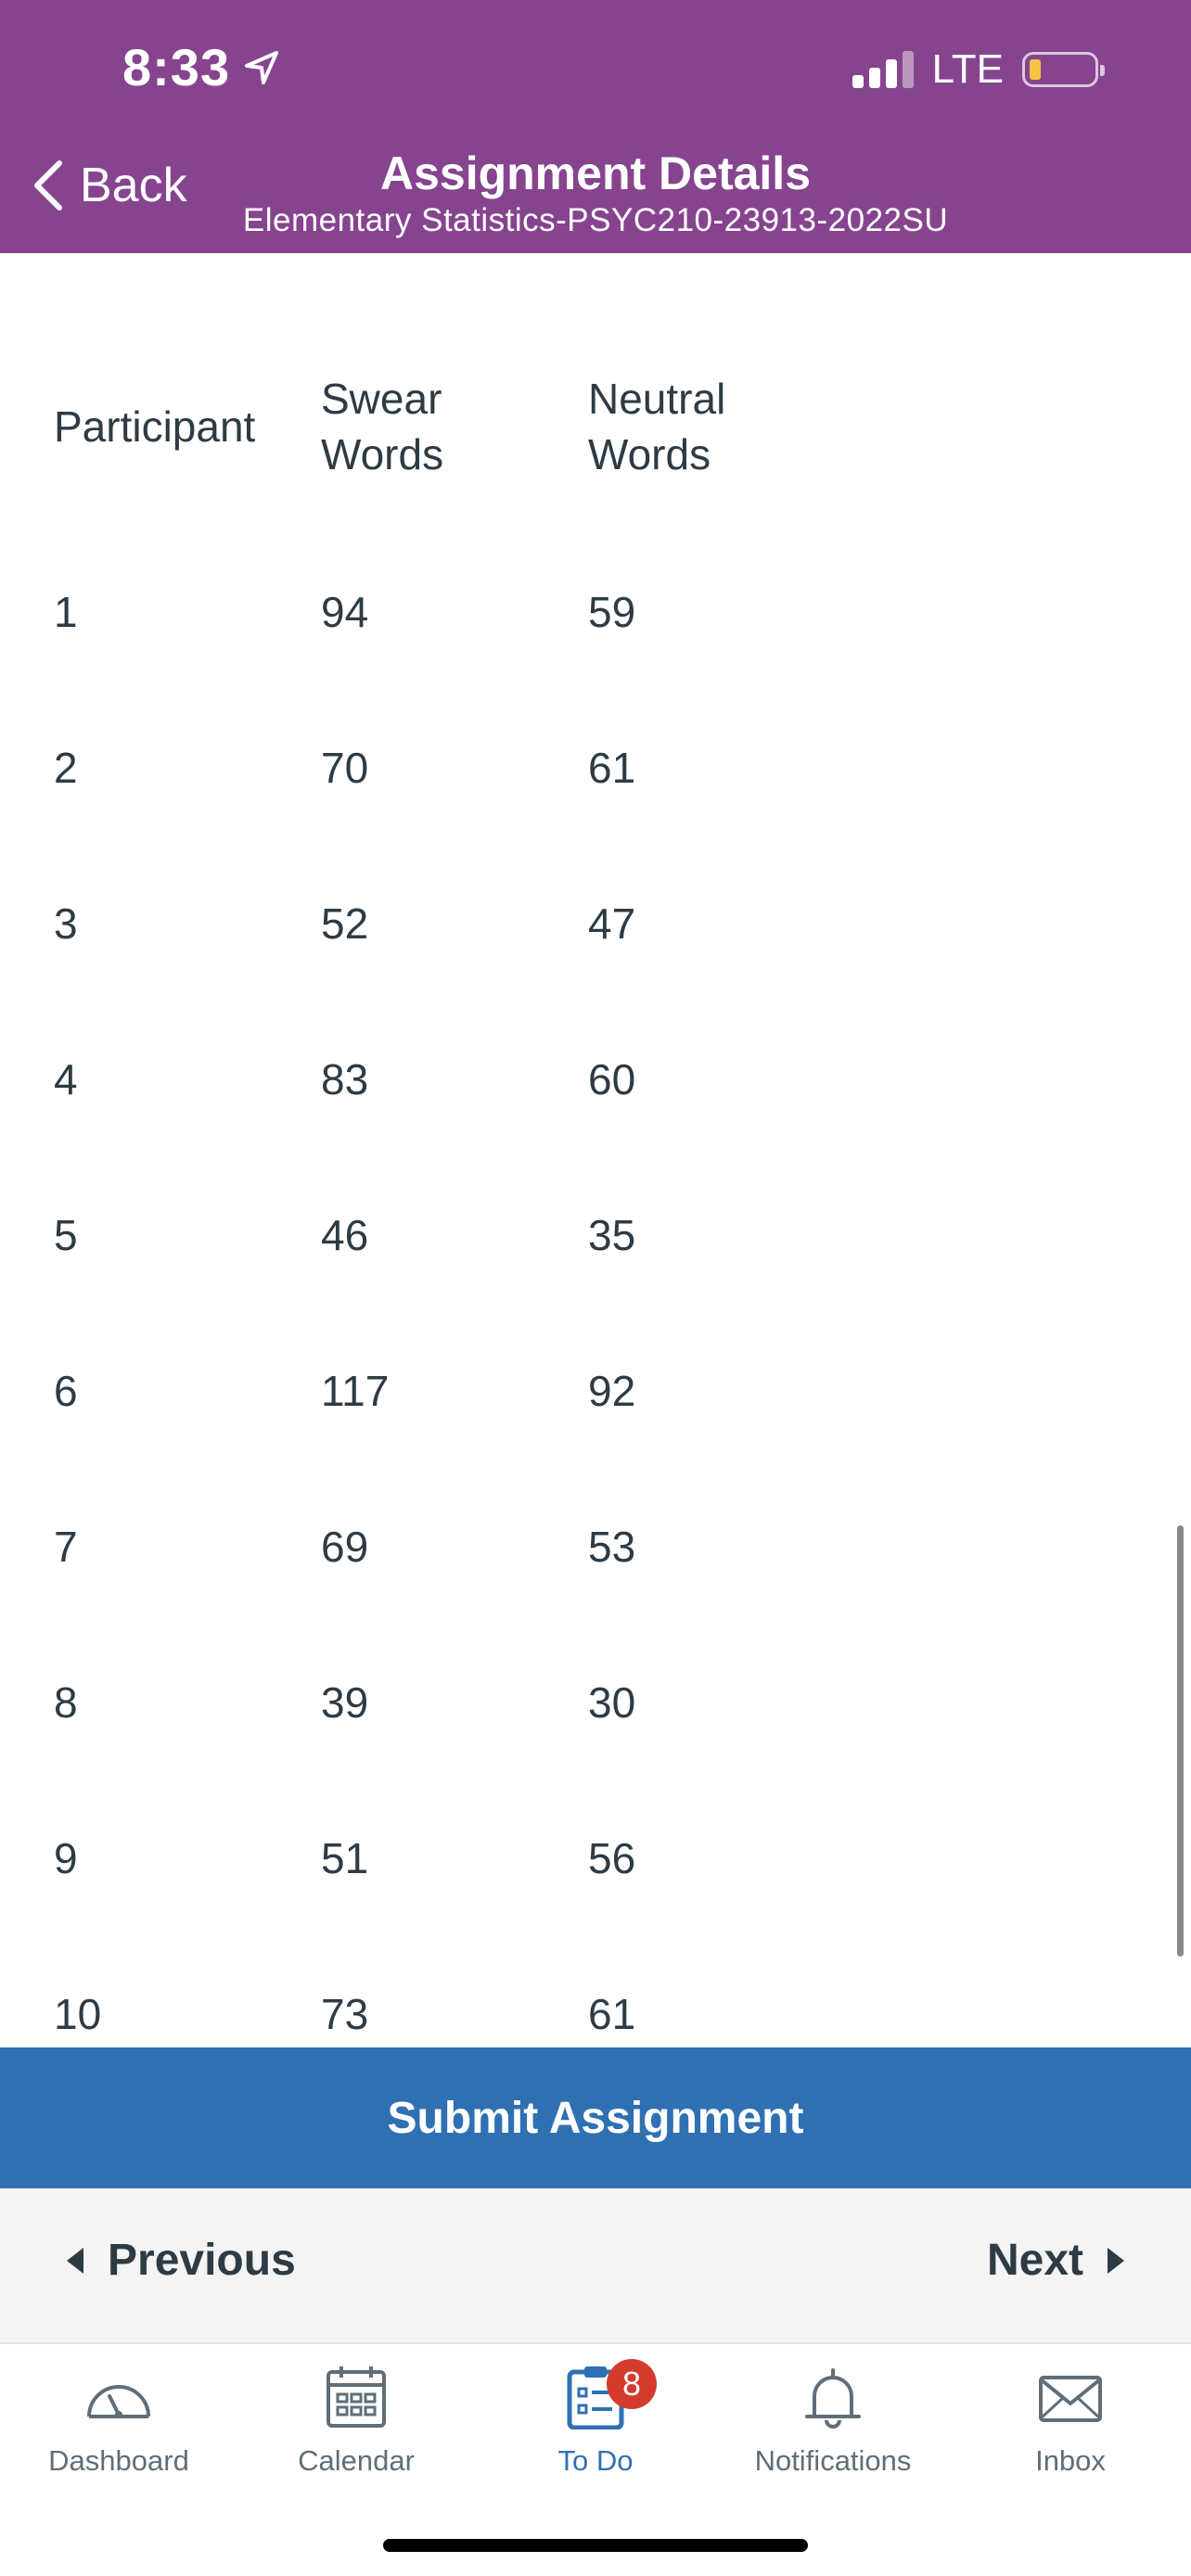 Image resolution: width=1191 pixels, height=2576 pixels. Describe the element at coordinates (345, 768) in the screenshot. I see `swear-words-cell: 70` at that location.